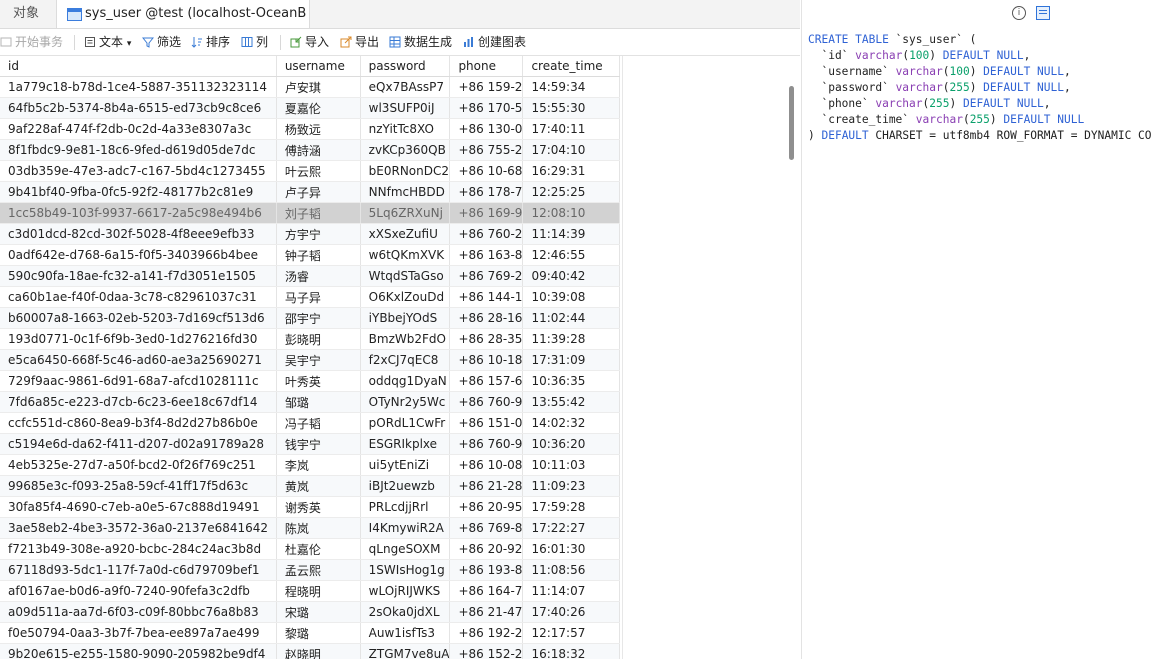 The image size is (1176, 659). Describe the element at coordinates (486, 171) in the screenshot. I see `cell-phone: +86 10-68` at that location.